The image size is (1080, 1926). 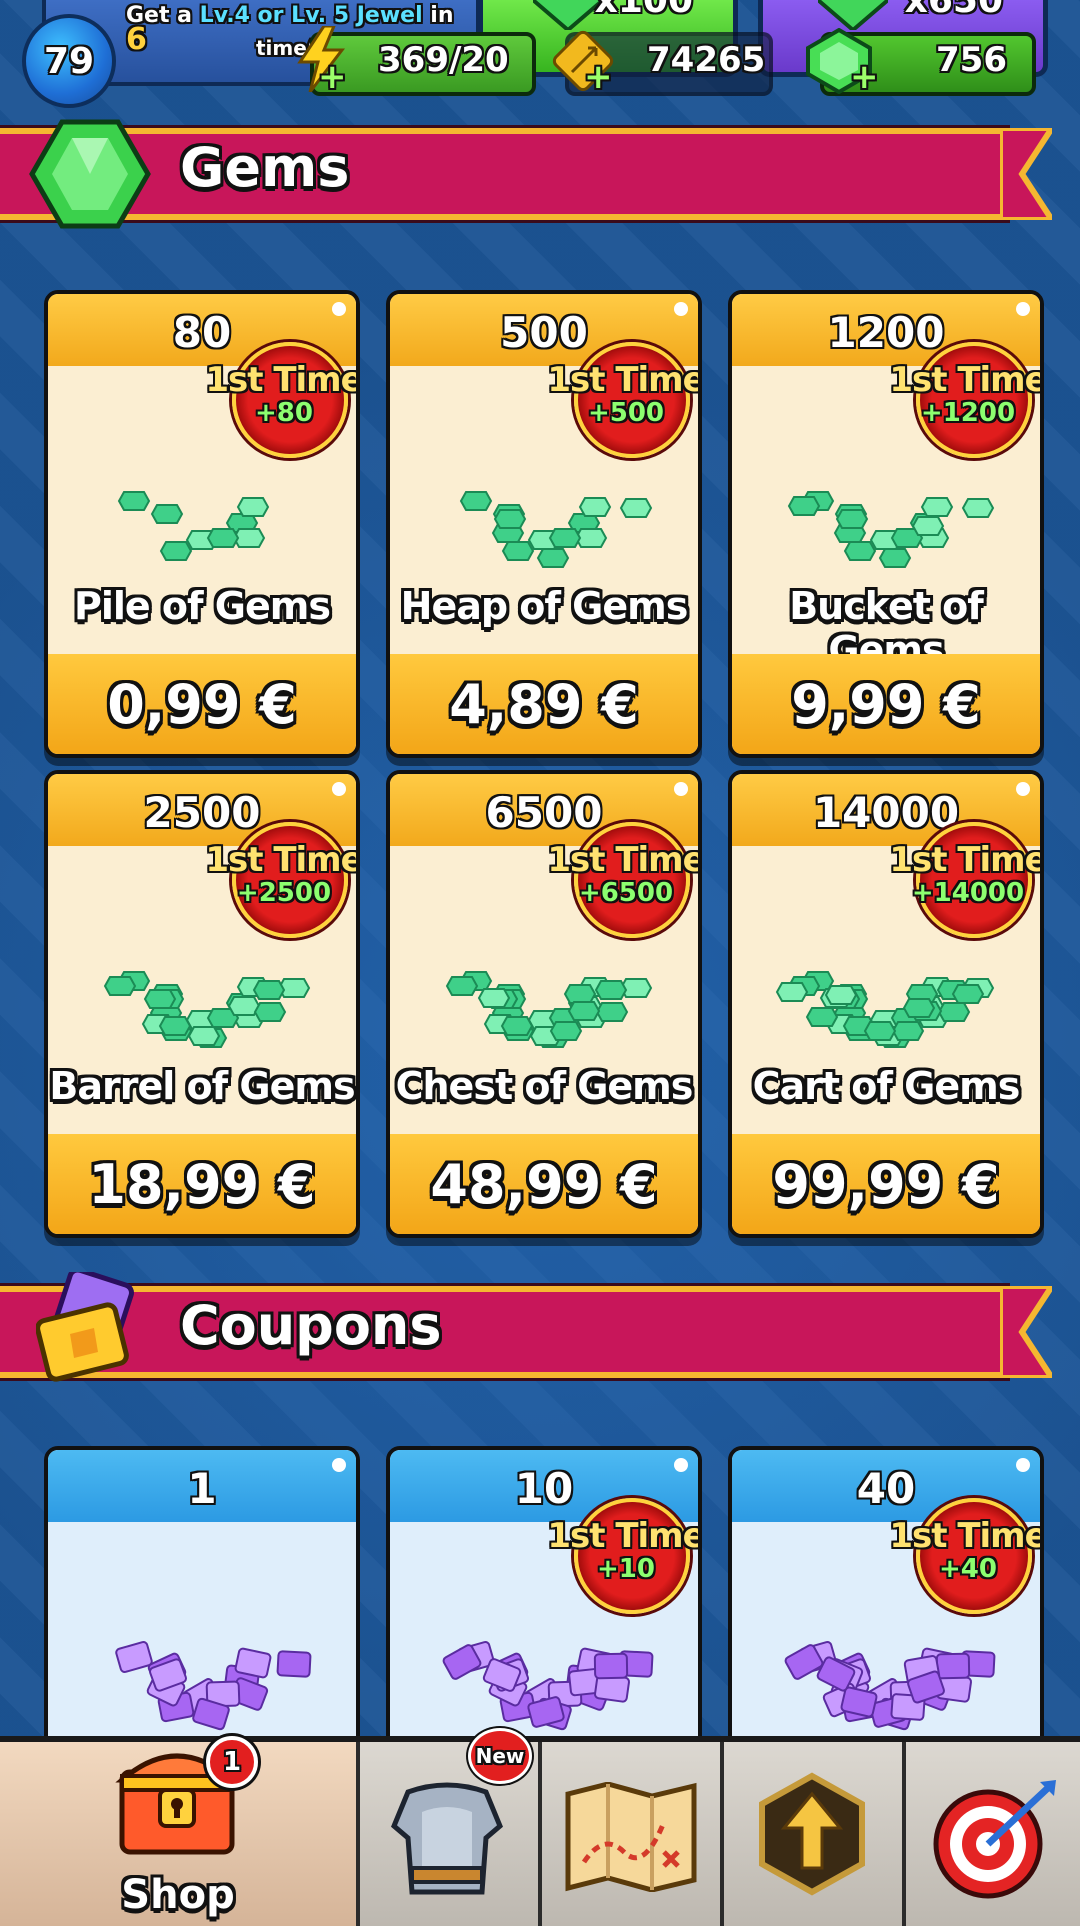 I want to click on gem-pack-card: 80 1st Time +80 Pile of Gems 0,99 €, so click(x=202, y=524).